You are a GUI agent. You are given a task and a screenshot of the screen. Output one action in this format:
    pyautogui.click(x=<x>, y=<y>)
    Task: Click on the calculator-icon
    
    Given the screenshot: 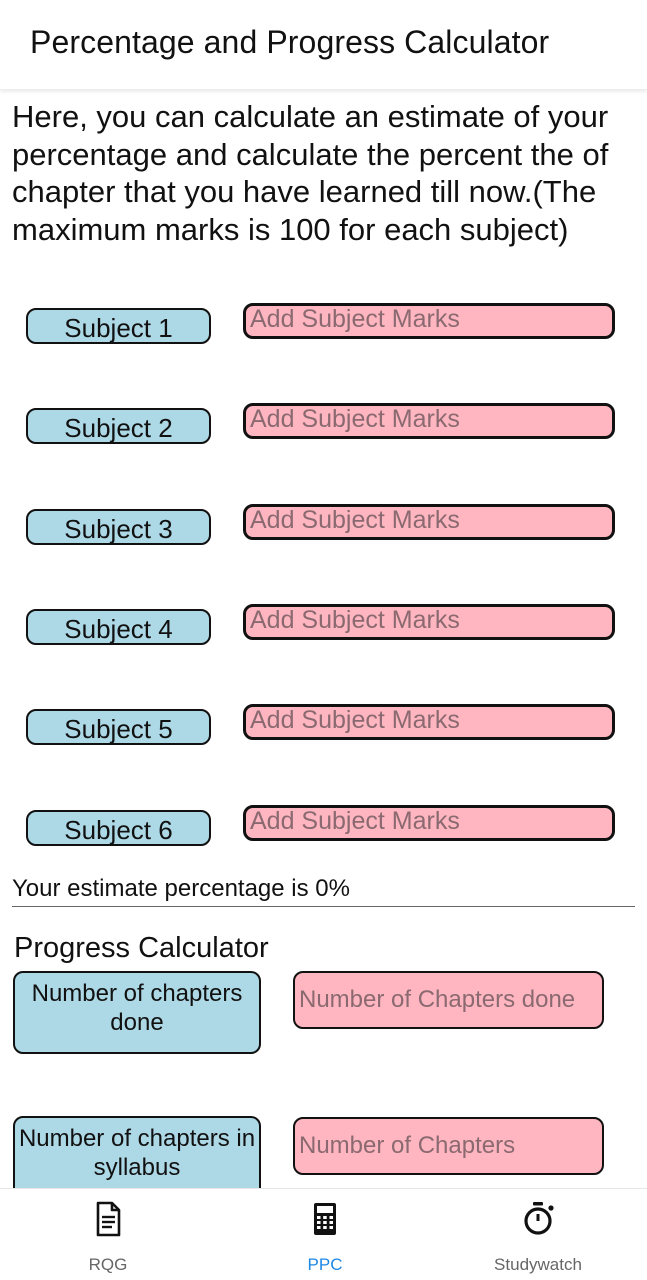 What is the action you would take?
    pyautogui.click(x=325, y=1219)
    